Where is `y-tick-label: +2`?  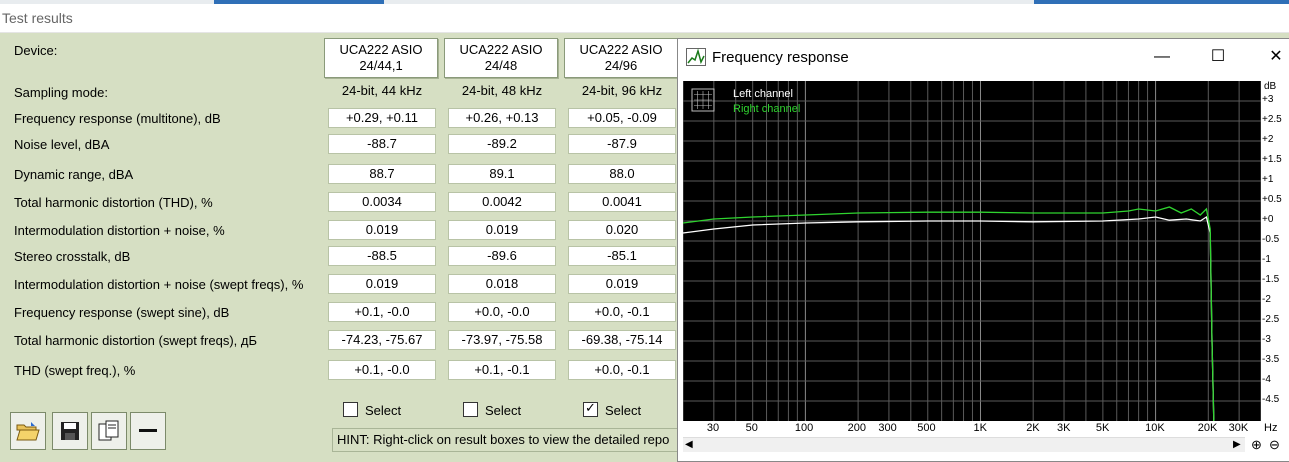
y-tick-label: +2 is located at coordinates (1268, 139).